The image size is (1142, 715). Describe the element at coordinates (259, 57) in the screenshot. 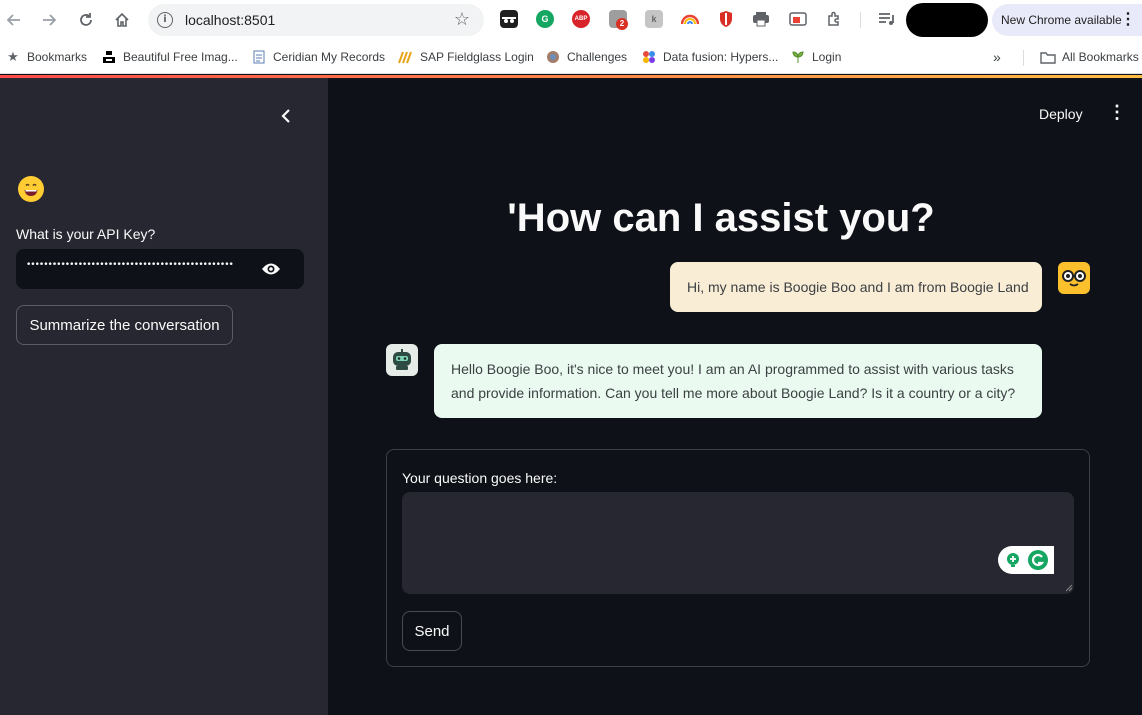

I see `document-icon` at that location.